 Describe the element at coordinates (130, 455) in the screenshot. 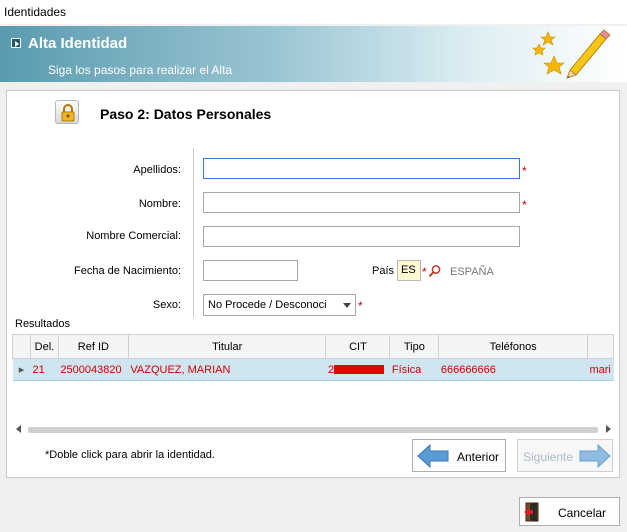

I see `double-click-hint: *Doble click para abrir la identidad.` at that location.